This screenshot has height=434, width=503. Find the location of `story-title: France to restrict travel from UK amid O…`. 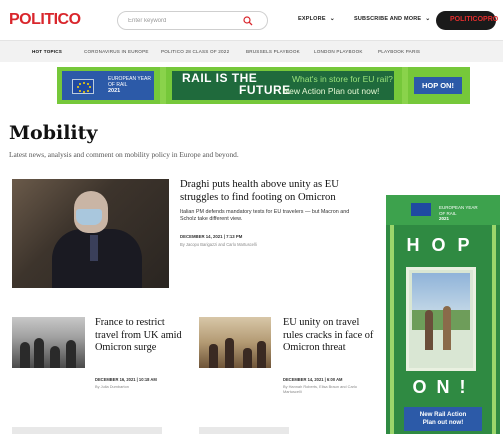

story-title: France to restrict travel from UK amid O… is located at coordinates (140, 336).